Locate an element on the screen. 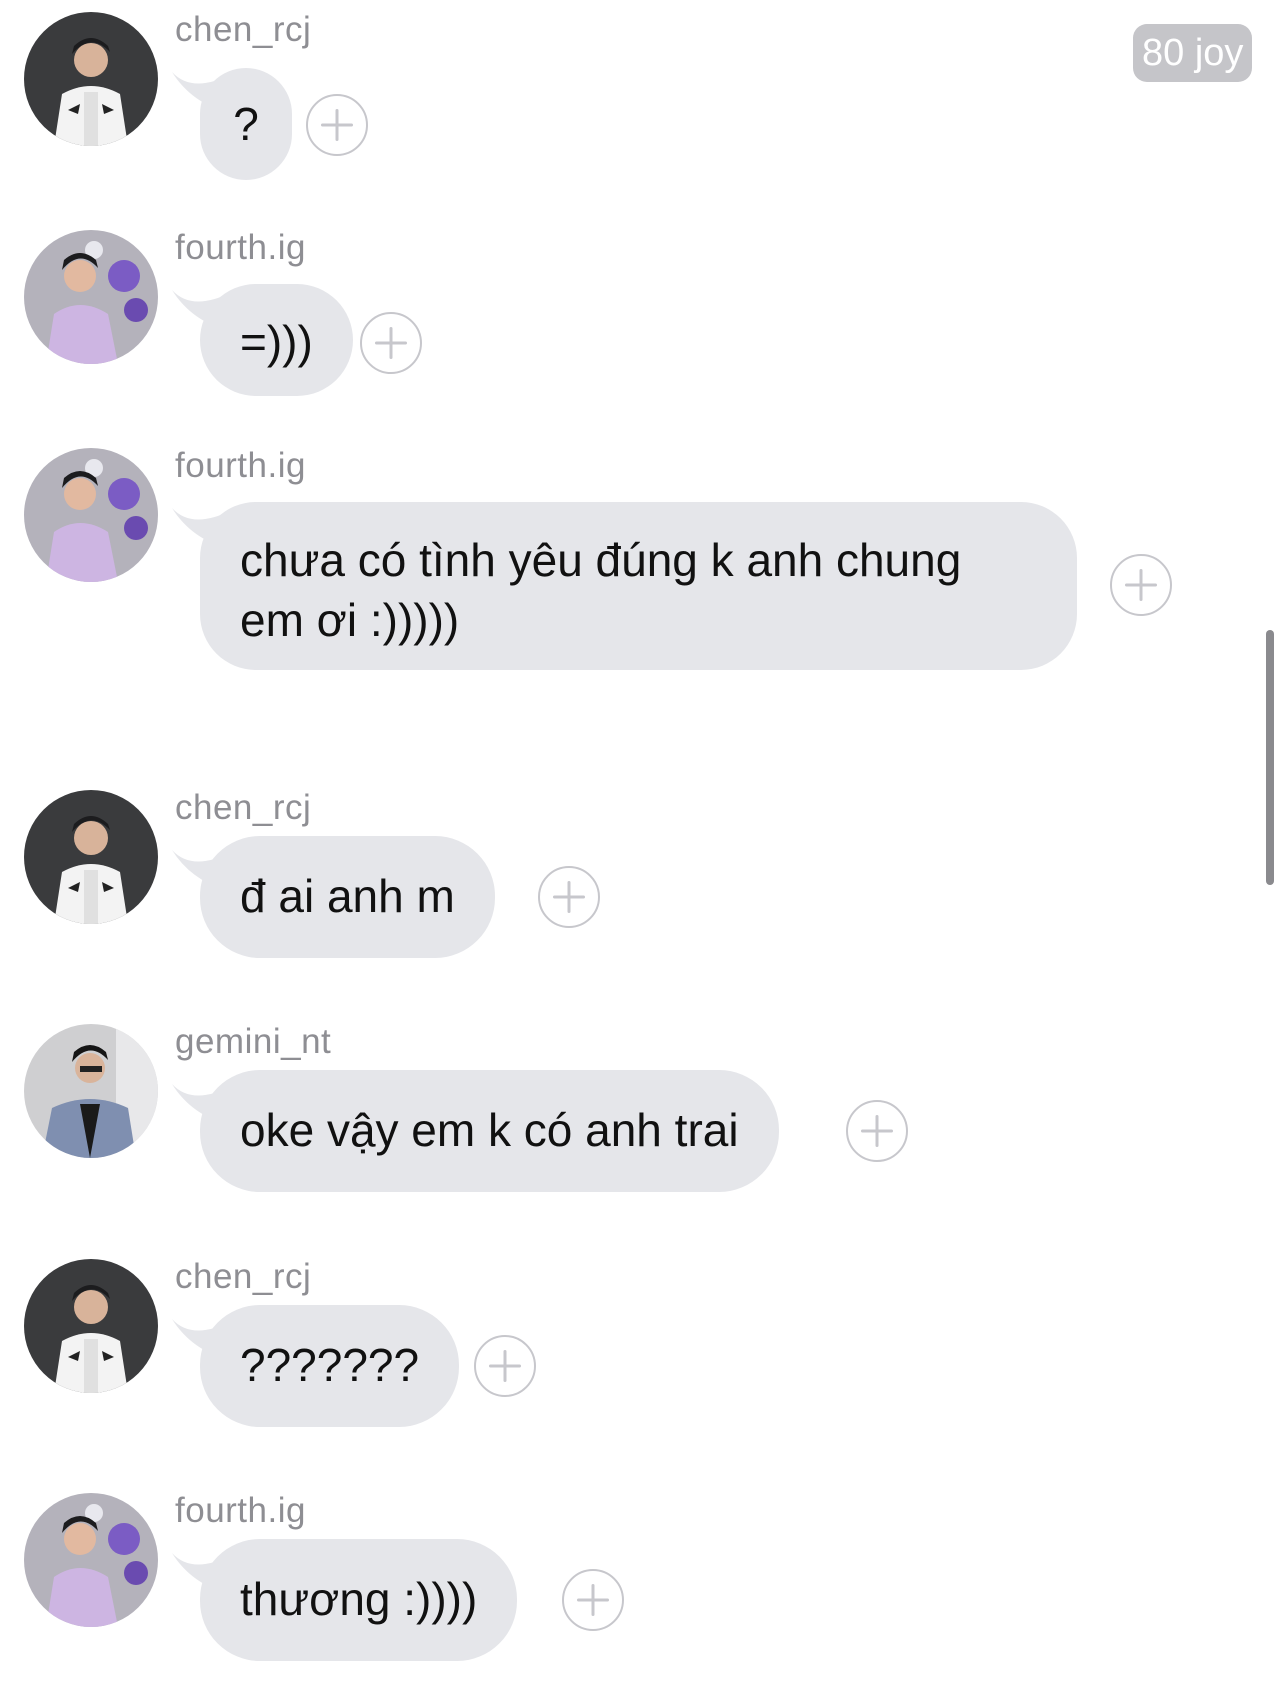  scrollbar is located at coordinates (1270, 757).